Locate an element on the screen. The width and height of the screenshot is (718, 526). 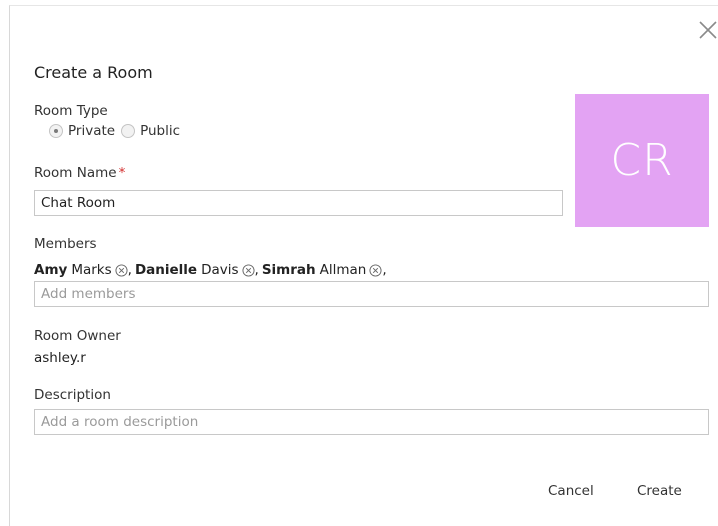
room-avatar: CR is located at coordinates (642, 160).